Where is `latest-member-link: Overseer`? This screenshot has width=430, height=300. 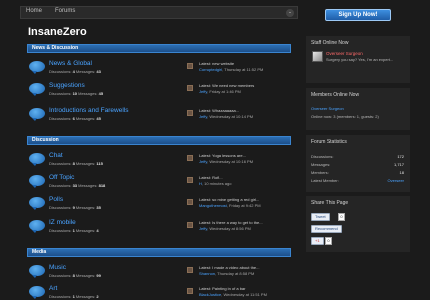
latest-member-link: Overseer is located at coordinates (396, 180).